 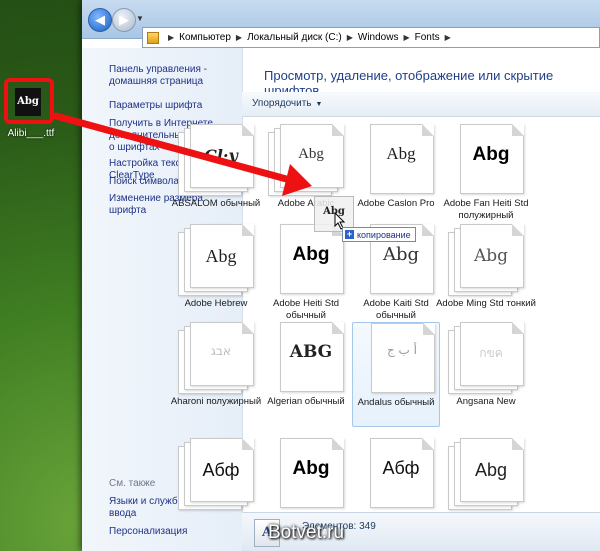 I want to click on desktop-file-label: Alibi___.ttf, so click(x=31, y=133).